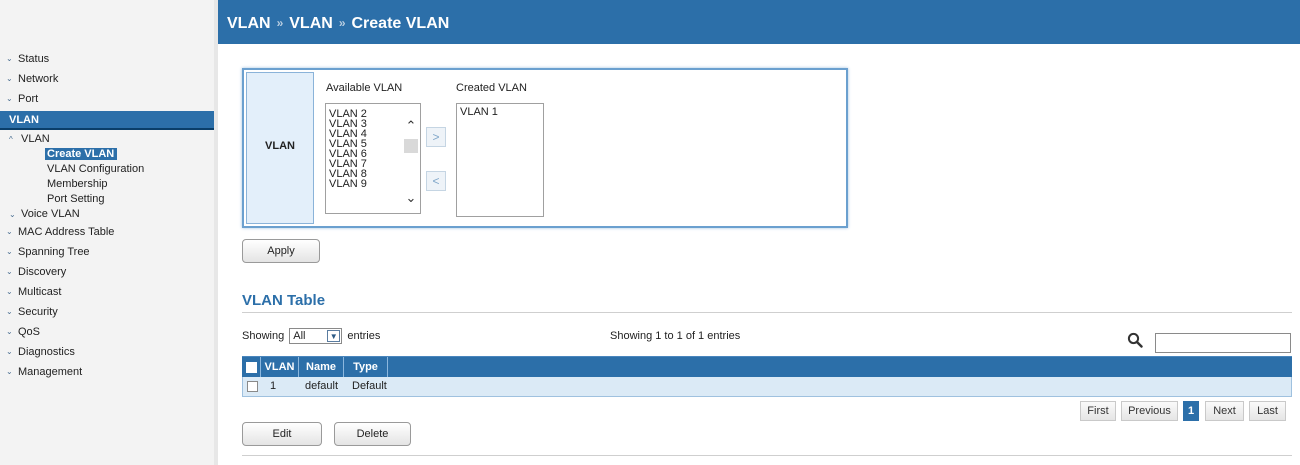 The width and height of the screenshot is (1300, 465). What do you see at coordinates (107, 252) in the screenshot?
I see `sidebar-item-spanning-tree: ⌄ Spanning Tree` at bounding box center [107, 252].